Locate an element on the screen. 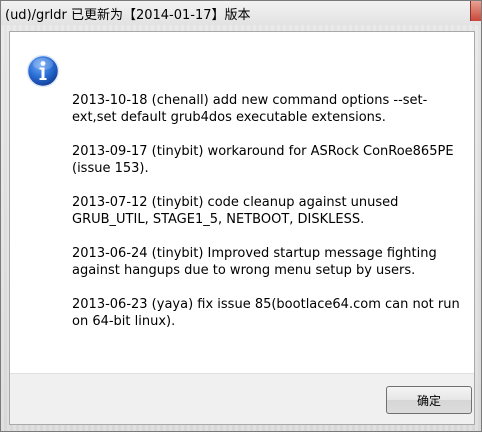 The height and width of the screenshot is (432, 482). window-title: (ud)/grldr 已更新为【2014-01-17】版本 is located at coordinates (128, 15).